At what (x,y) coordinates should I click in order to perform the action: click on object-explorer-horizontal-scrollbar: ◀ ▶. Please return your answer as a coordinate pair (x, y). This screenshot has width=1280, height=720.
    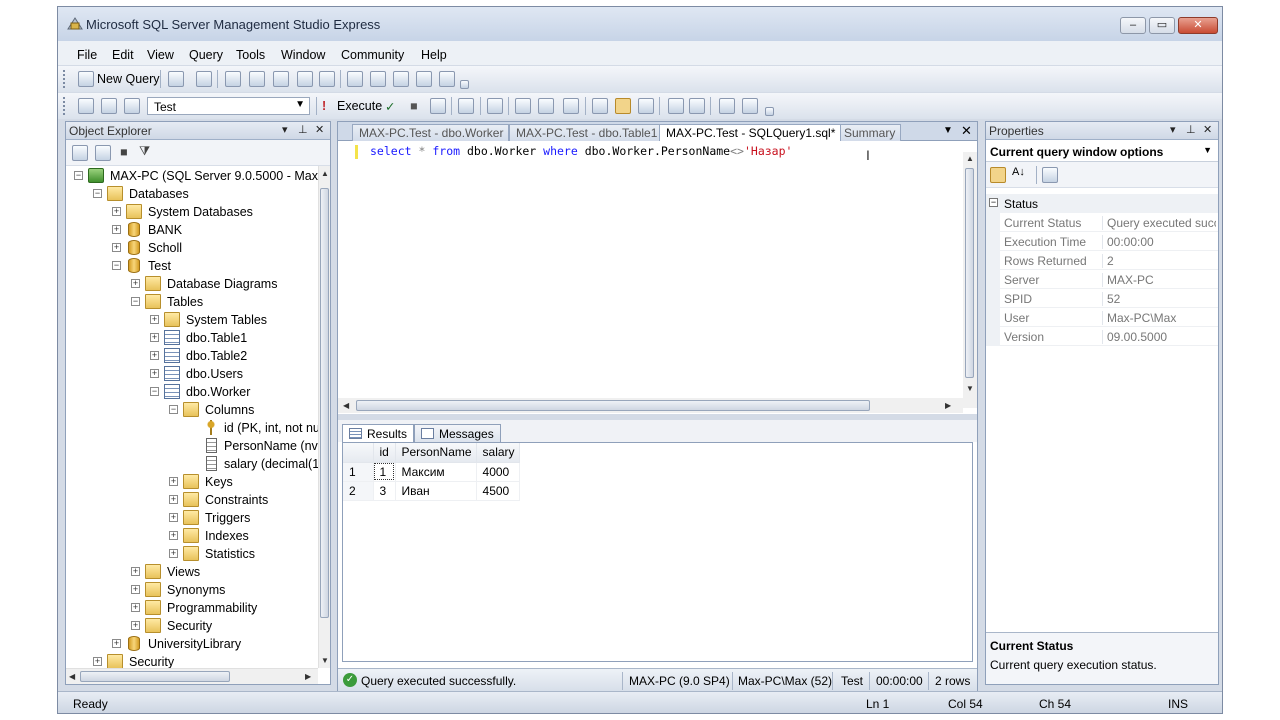
    Looking at the image, I should click on (192, 676).